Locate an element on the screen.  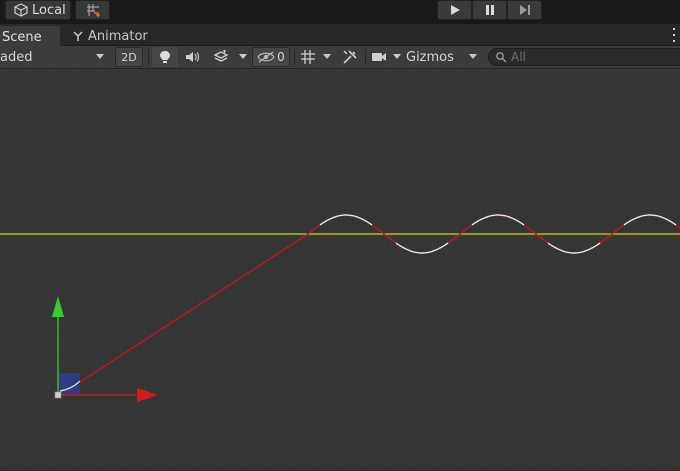
tab-scene: Scene is located at coordinates (30, 36).